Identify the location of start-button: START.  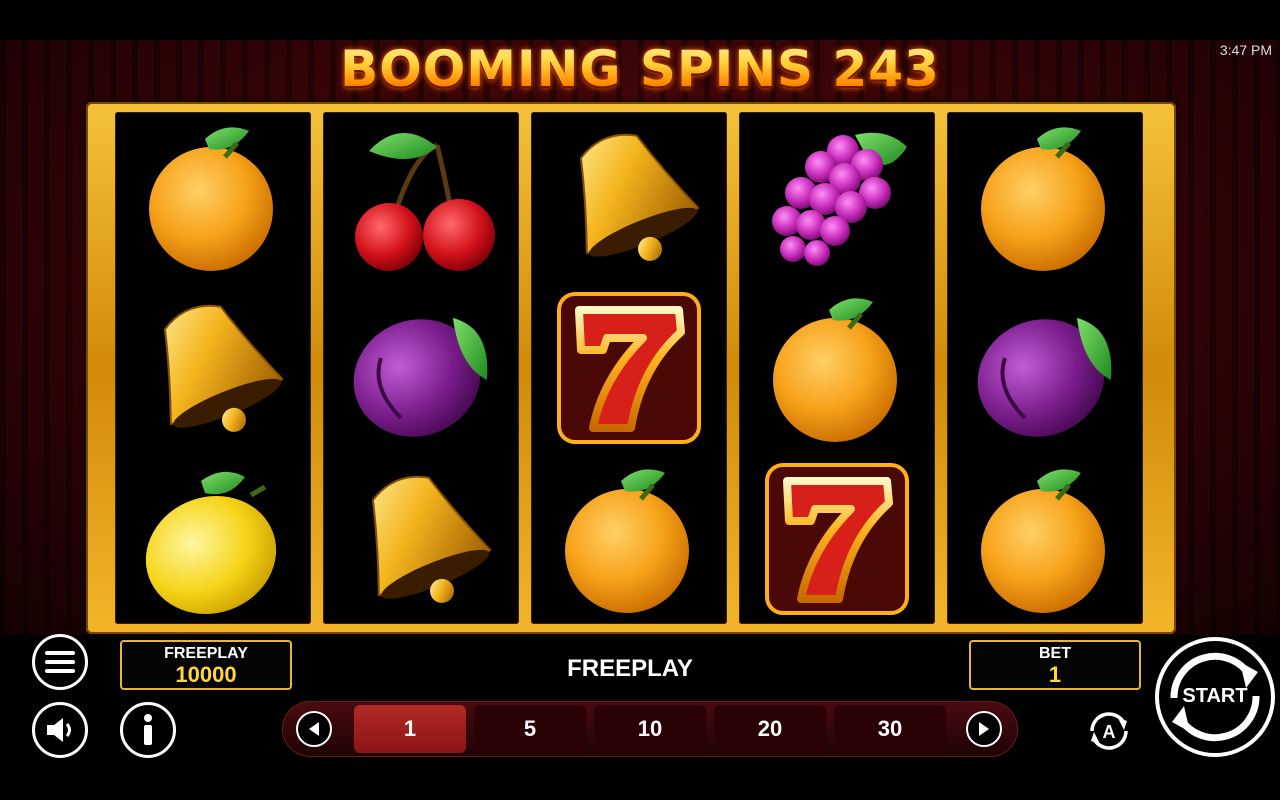
(1215, 697).